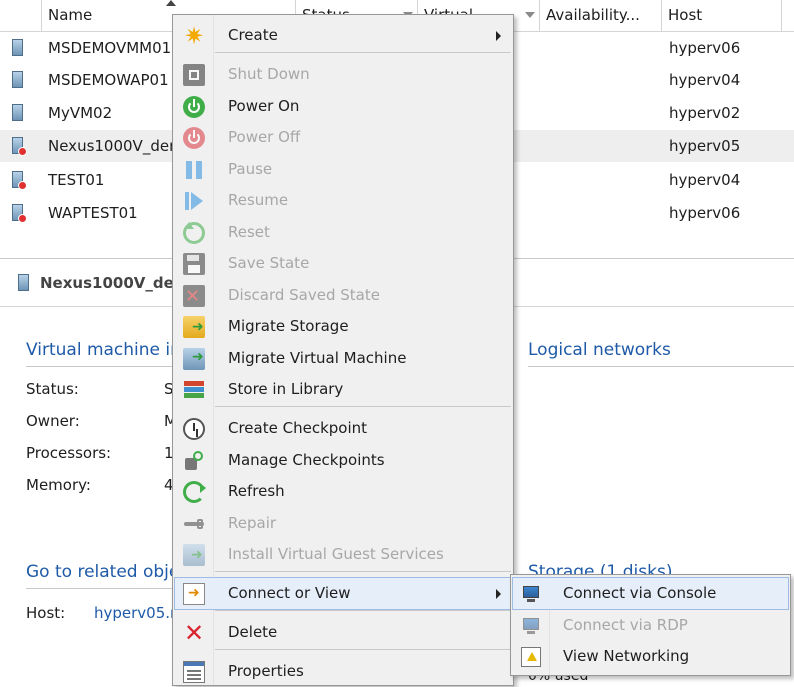 This screenshot has height=687, width=794. Describe the element at coordinates (306, 460) in the screenshot. I see `menu-item-label: Manage Checkpoints` at that location.